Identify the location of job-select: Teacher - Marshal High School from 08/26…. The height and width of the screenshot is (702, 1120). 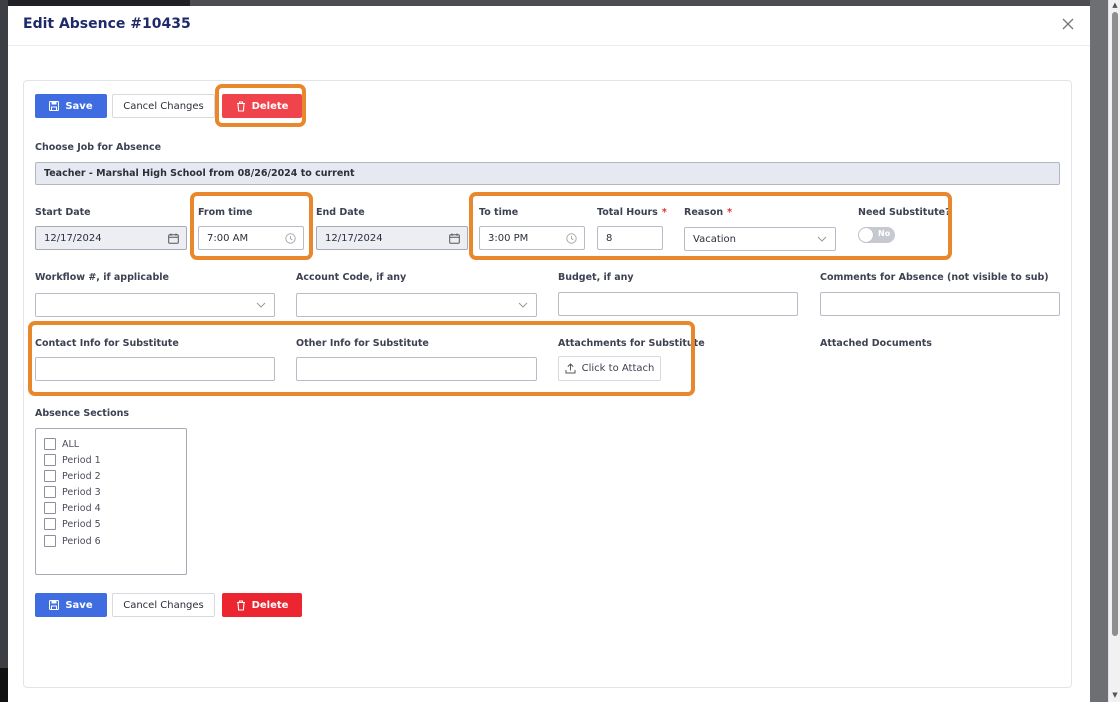
(547, 173).